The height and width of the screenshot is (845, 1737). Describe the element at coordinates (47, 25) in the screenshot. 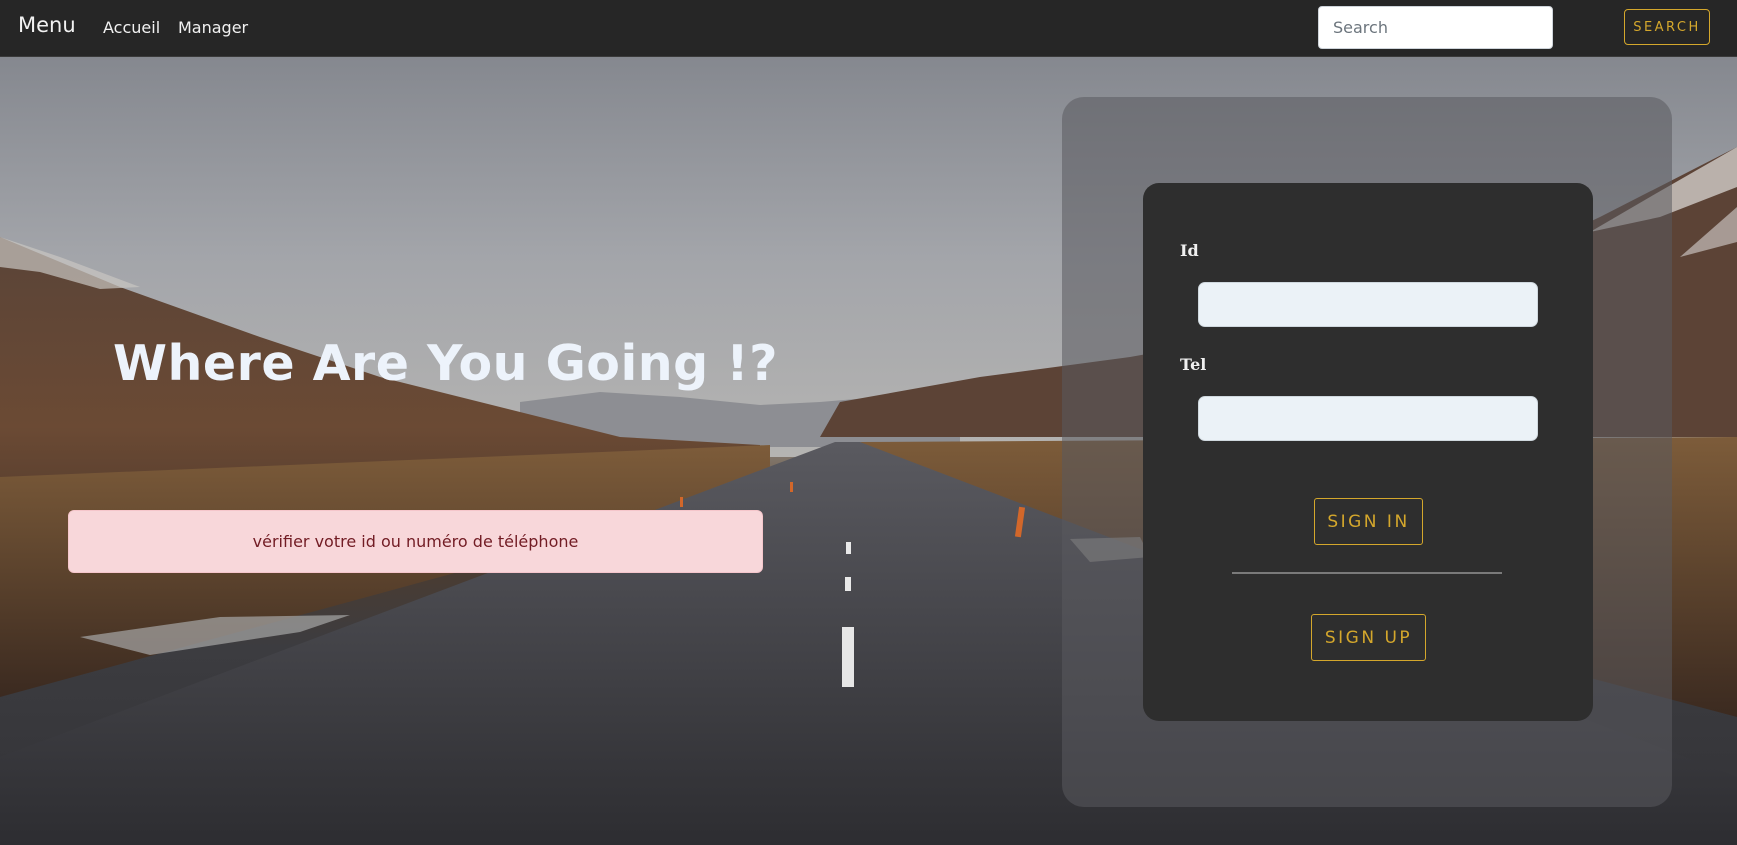

I see `navbar-brand-menu: Menu` at that location.